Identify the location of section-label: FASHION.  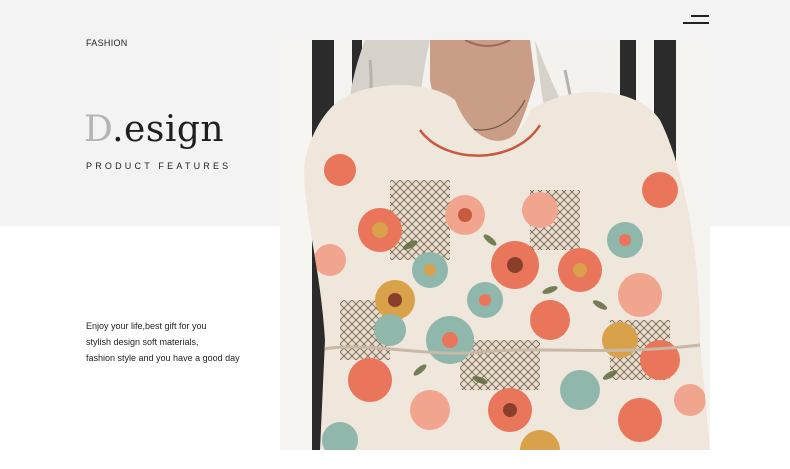
(107, 43).